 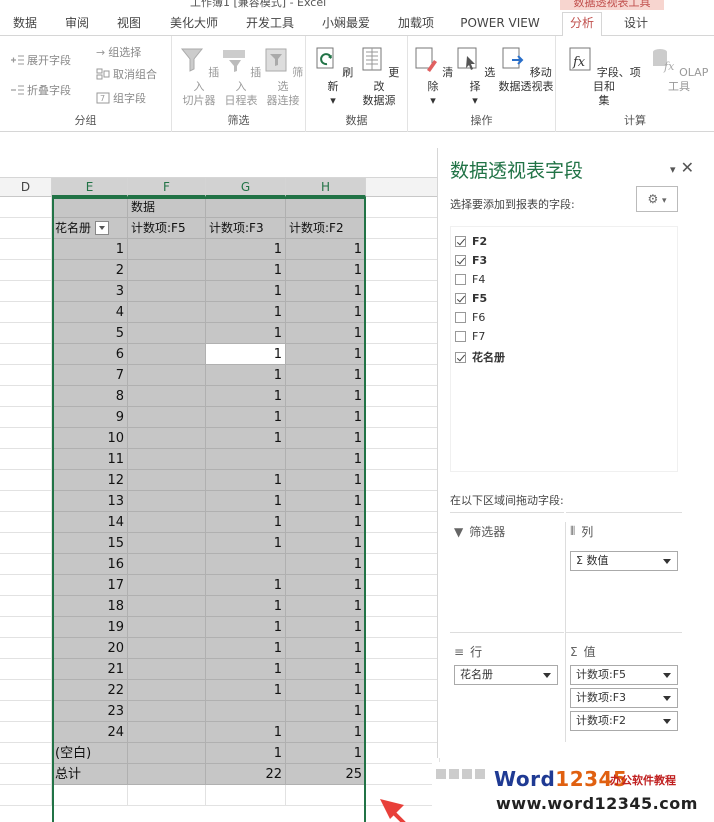 What do you see at coordinates (90, 522) in the screenshot?
I see `pivot-row-key: 14` at bounding box center [90, 522].